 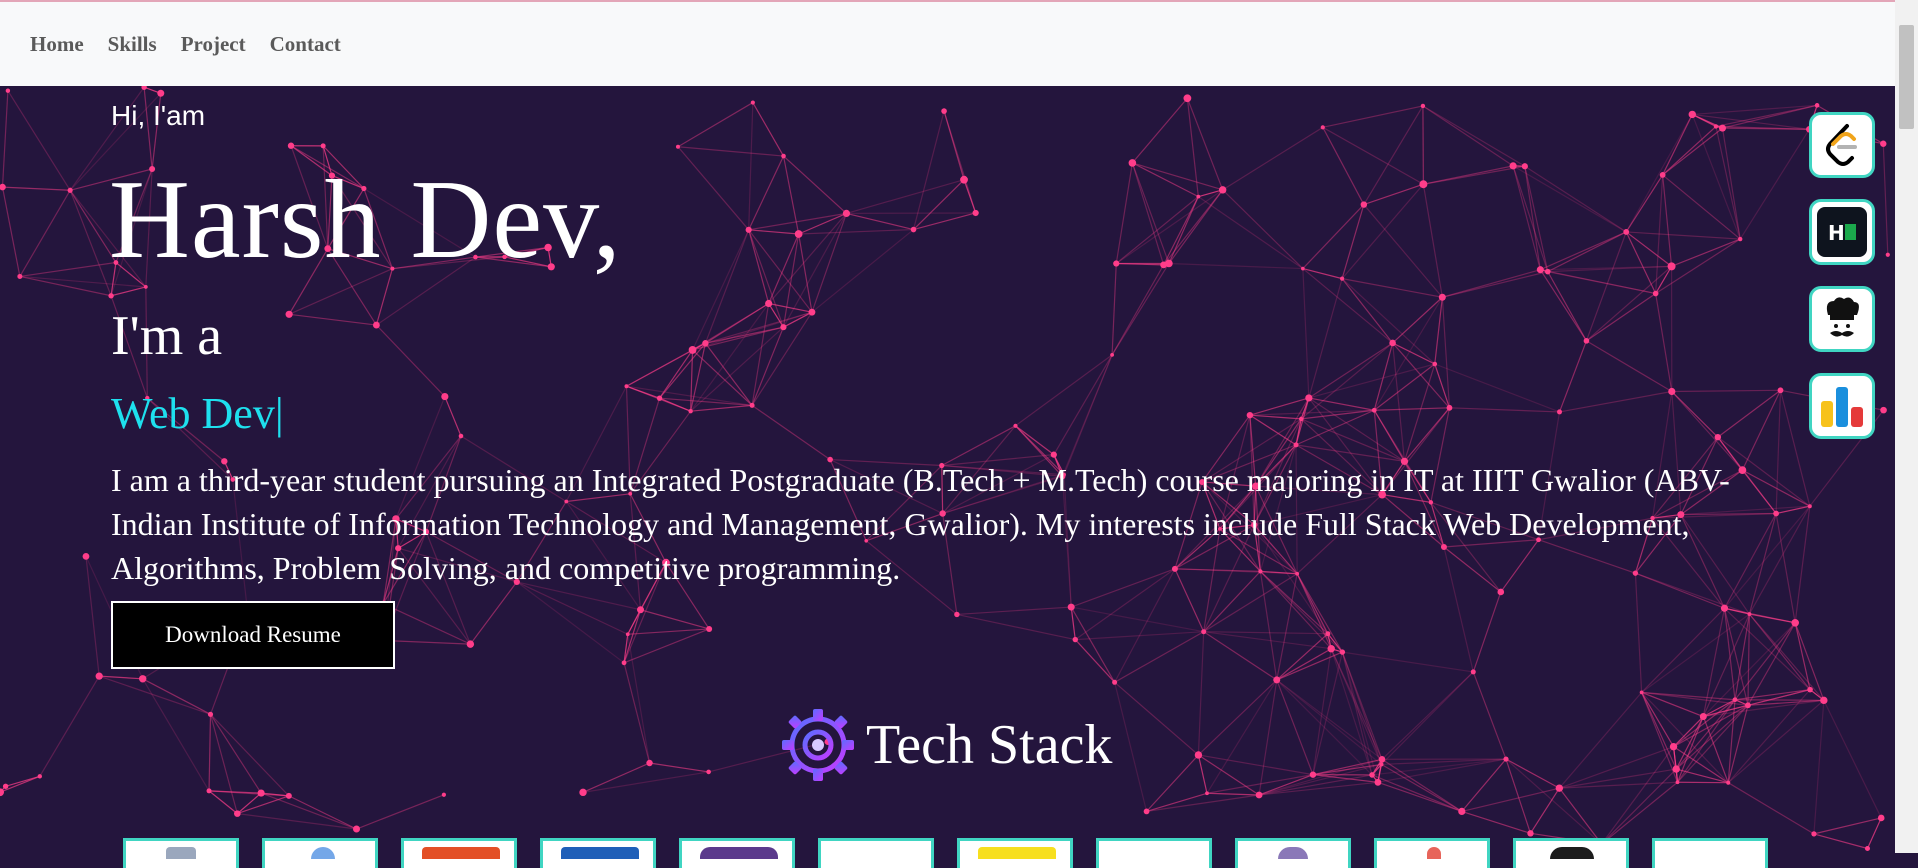 What do you see at coordinates (1842, 232) in the screenshot?
I see `hackerrank-link: H` at bounding box center [1842, 232].